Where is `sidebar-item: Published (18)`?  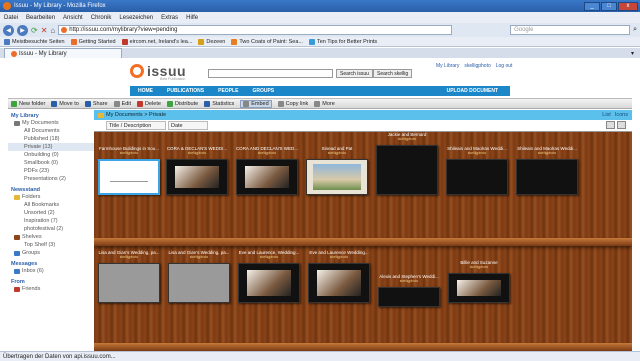
sidebar-item: Published (18) is located at coordinates (51, 139).